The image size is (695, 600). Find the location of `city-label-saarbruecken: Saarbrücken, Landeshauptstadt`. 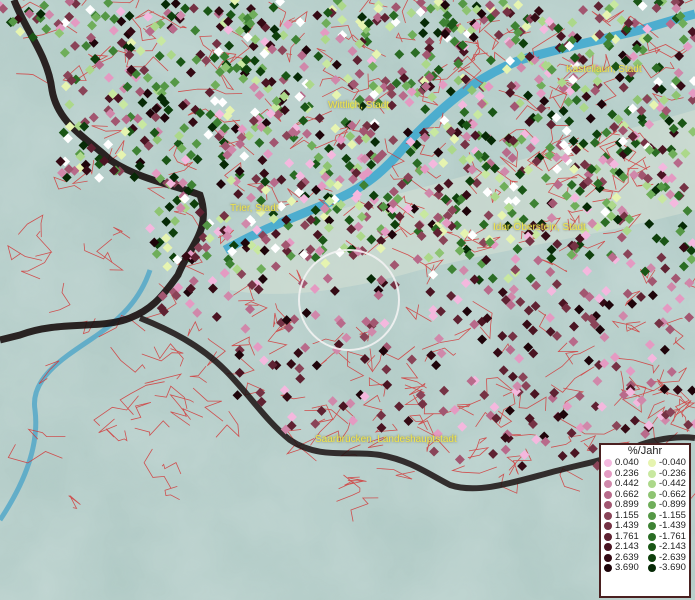

city-label-saarbruecken: Saarbrücken, Landeshauptstadt is located at coordinates (386, 439).